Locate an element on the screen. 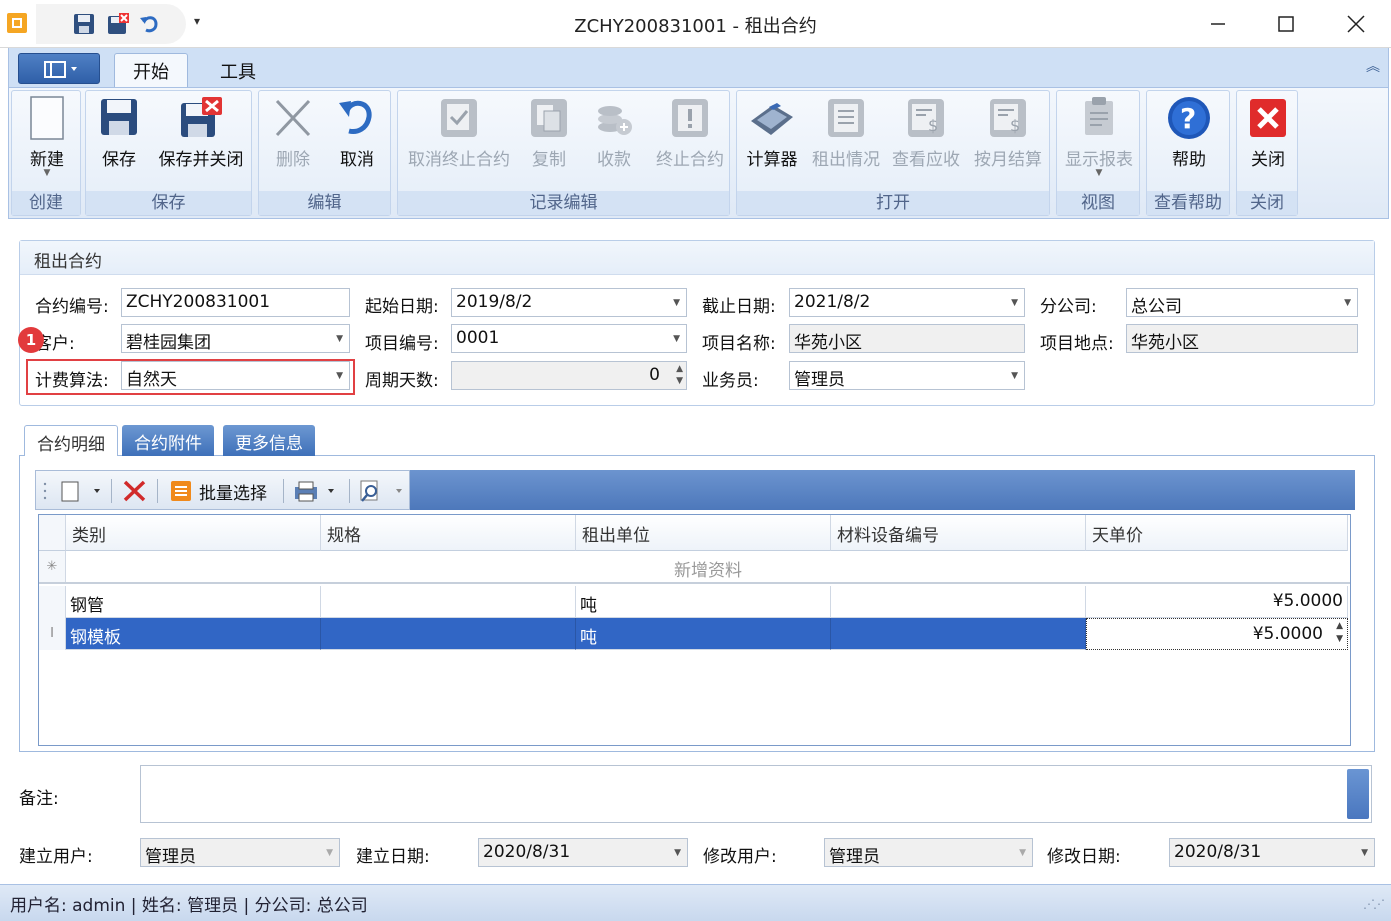  ribbon-tab-bar: 开始 工具 ︽ is located at coordinates (698, 68).